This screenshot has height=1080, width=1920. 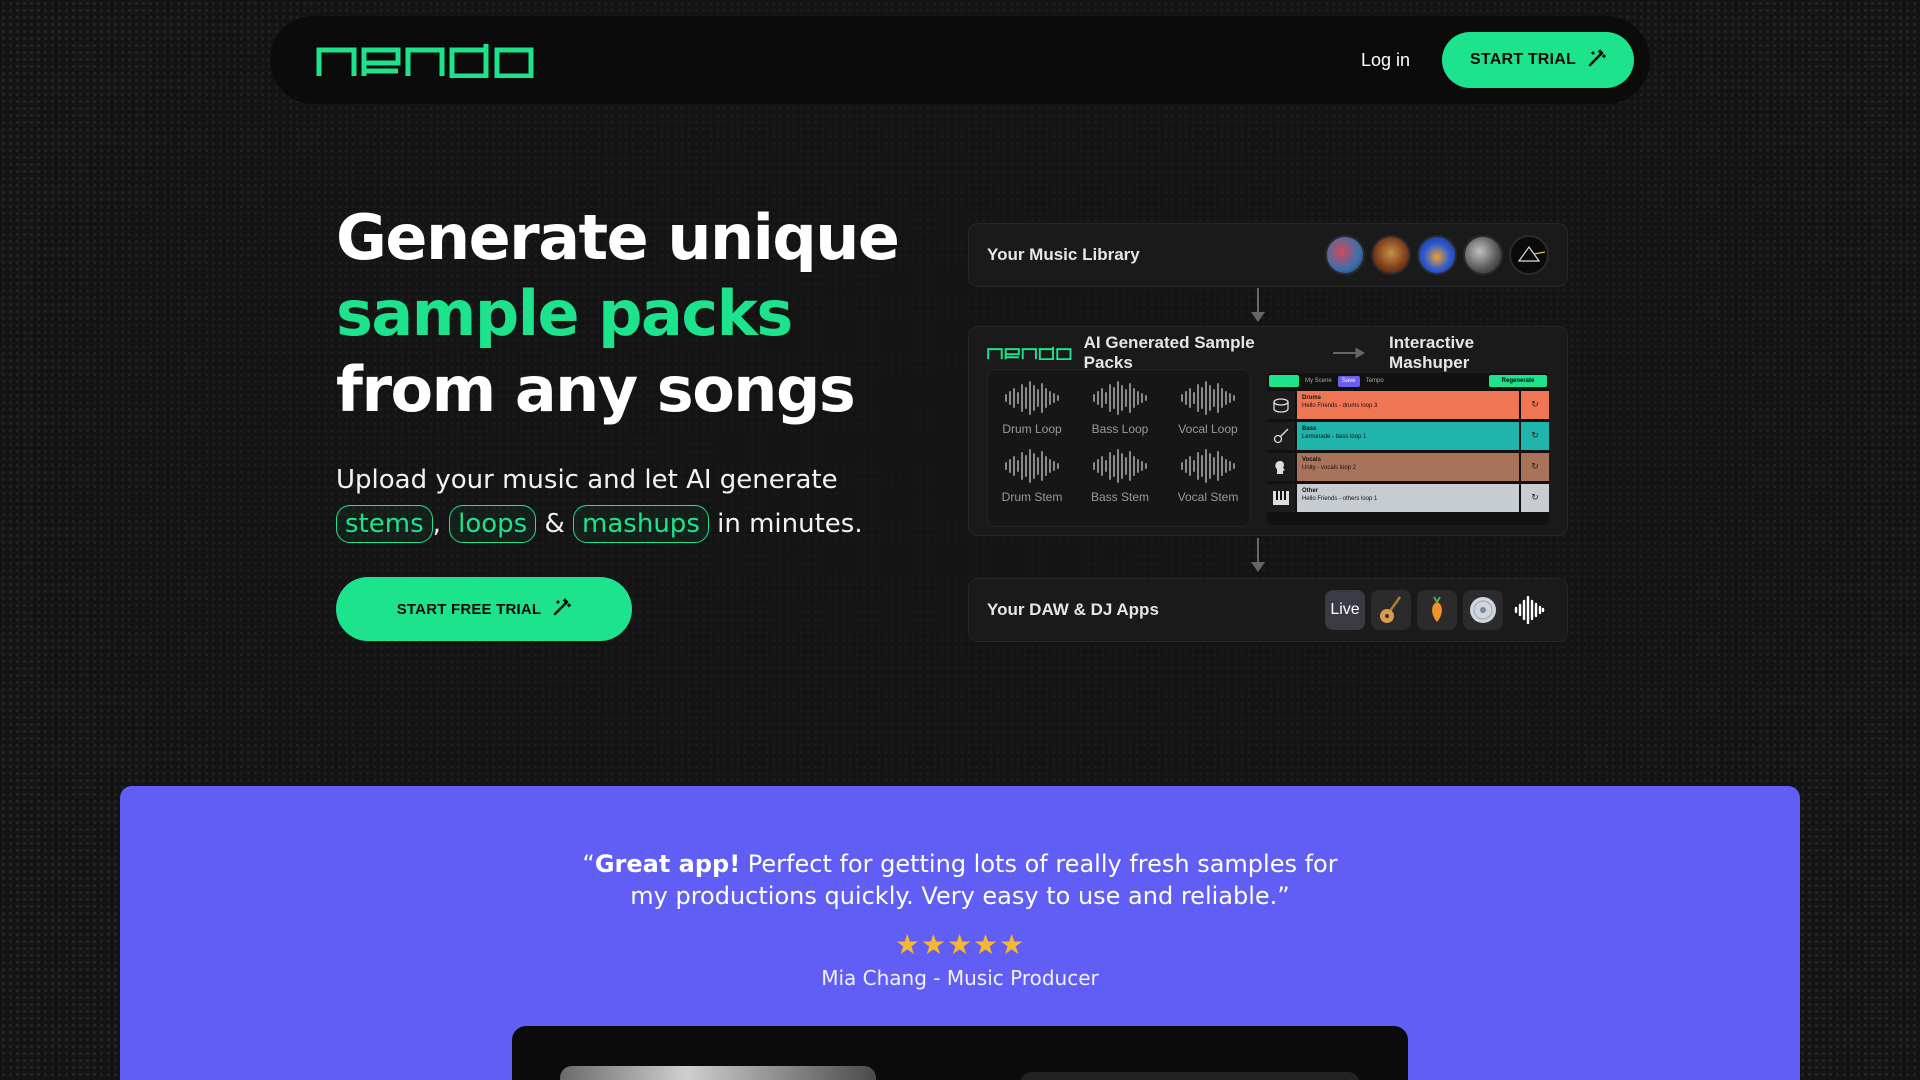 I want to click on live-label: Live, so click(x=1345, y=609).